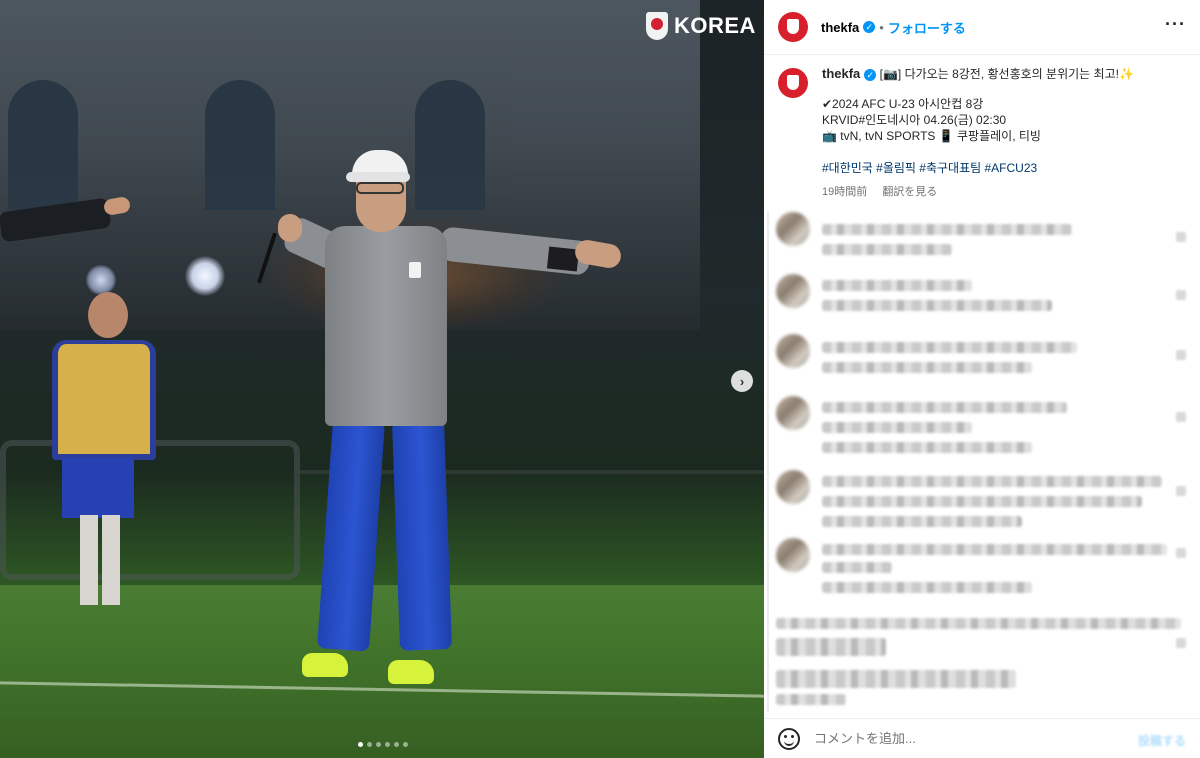  I want to click on post-time: 19時間前, so click(844, 192).